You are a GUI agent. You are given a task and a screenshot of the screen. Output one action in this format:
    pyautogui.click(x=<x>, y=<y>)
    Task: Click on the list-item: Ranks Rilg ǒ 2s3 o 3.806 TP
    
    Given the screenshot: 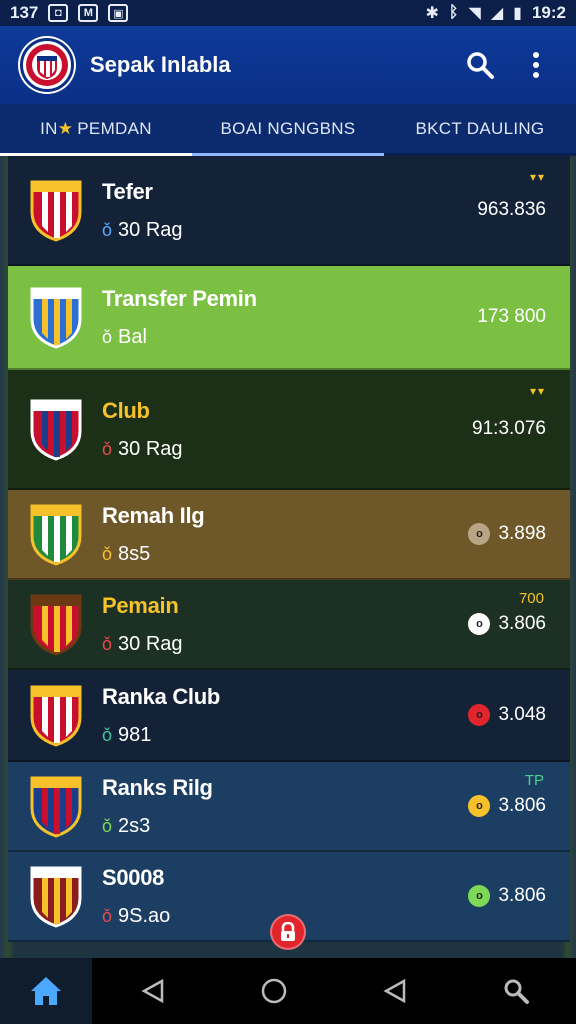 What is the action you would take?
    pyautogui.click(x=289, y=807)
    